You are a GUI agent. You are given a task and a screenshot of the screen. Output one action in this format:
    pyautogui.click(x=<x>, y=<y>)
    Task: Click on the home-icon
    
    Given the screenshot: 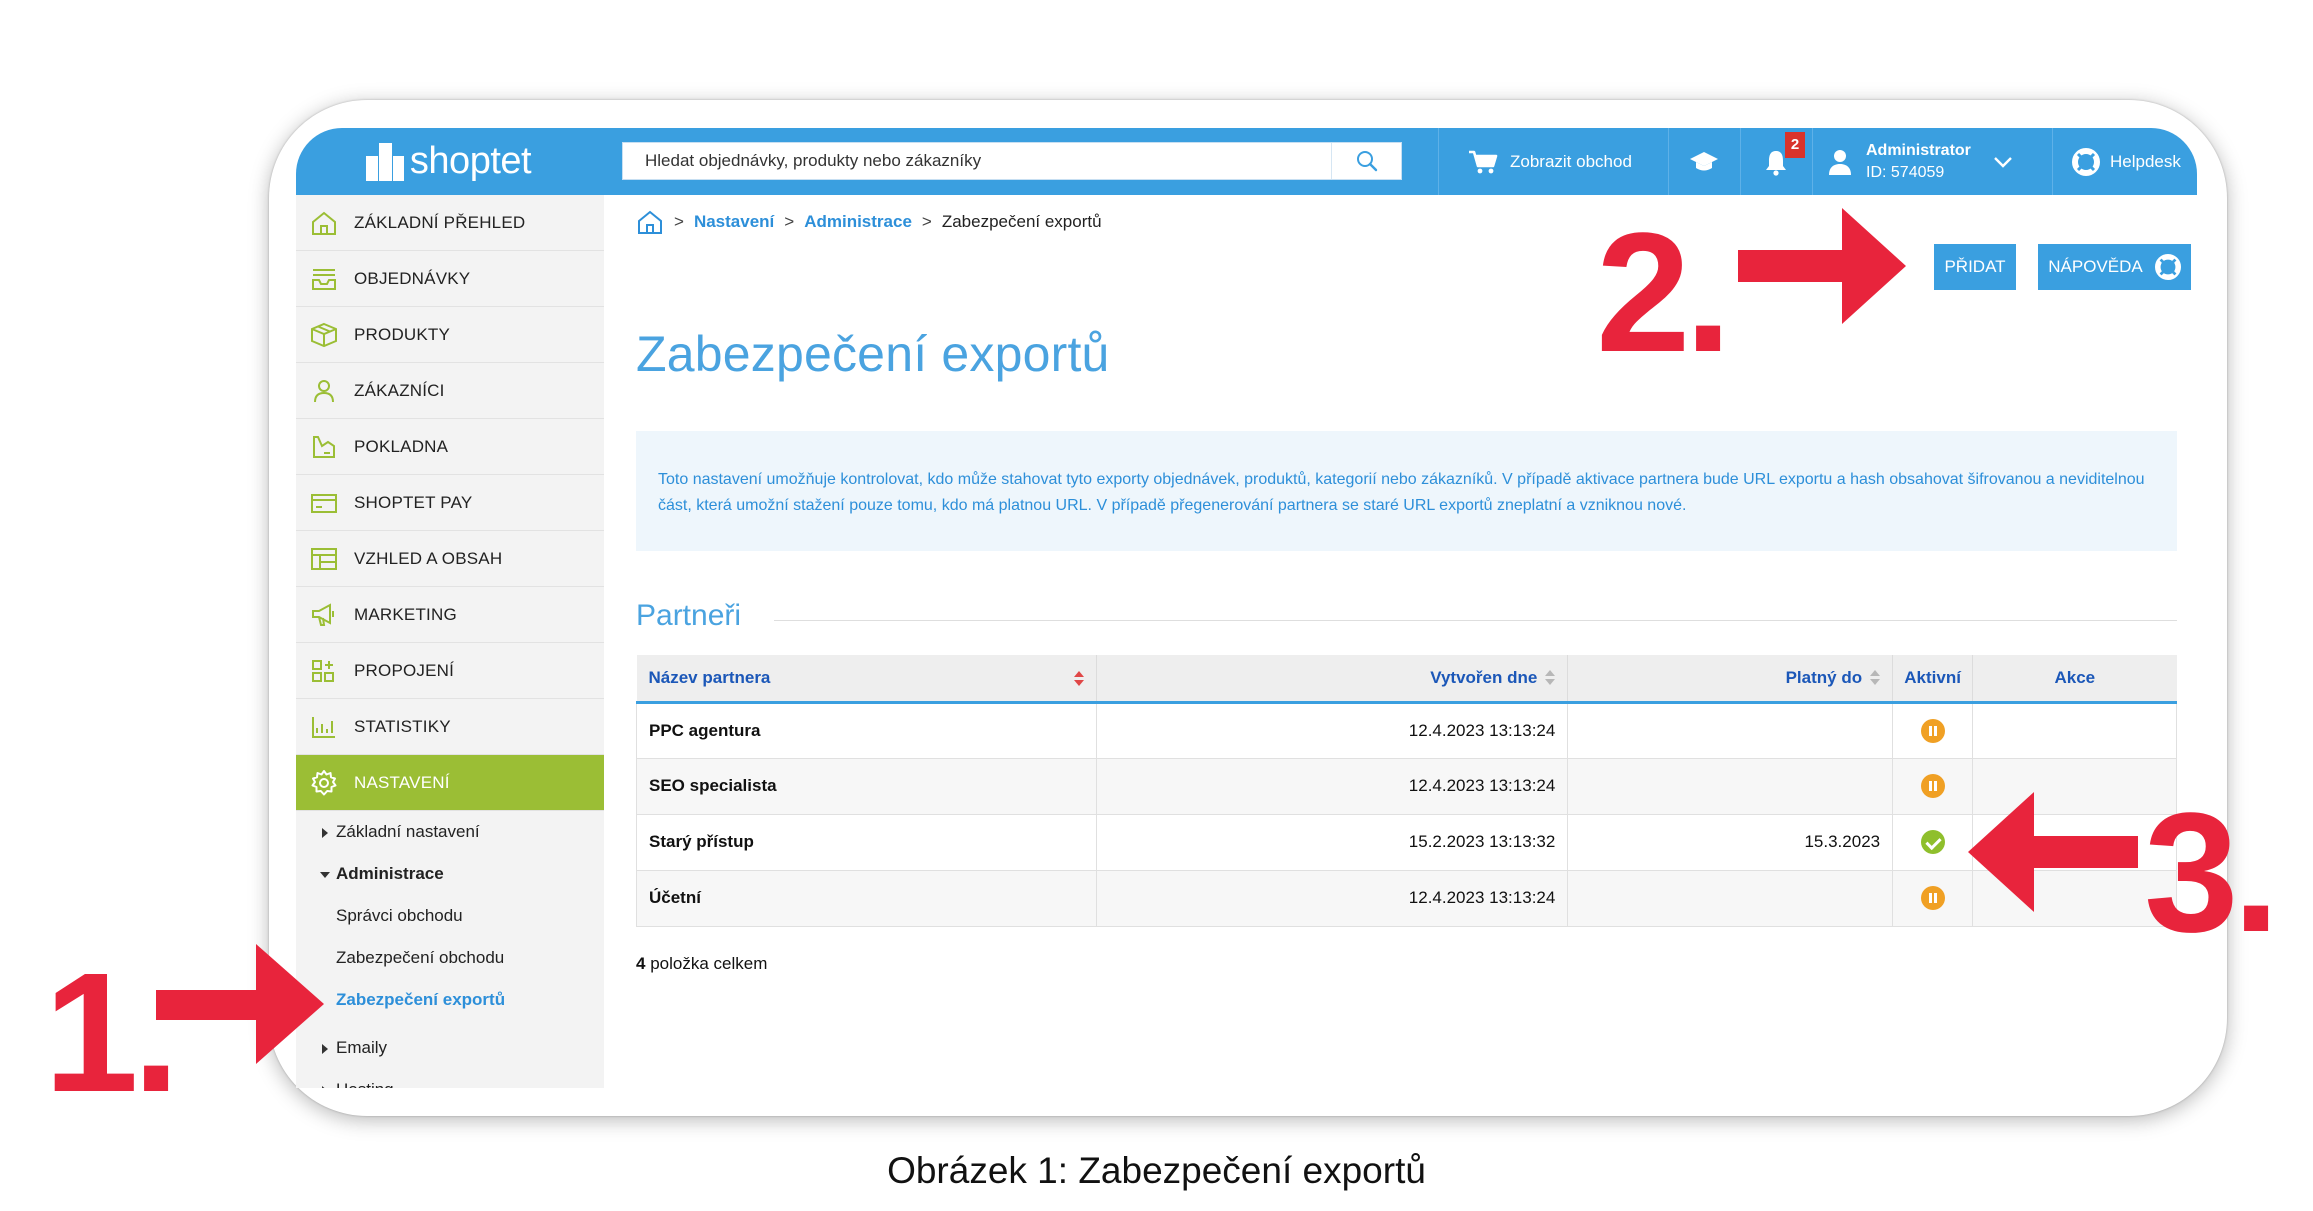 What is the action you would take?
    pyautogui.click(x=650, y=222)
    